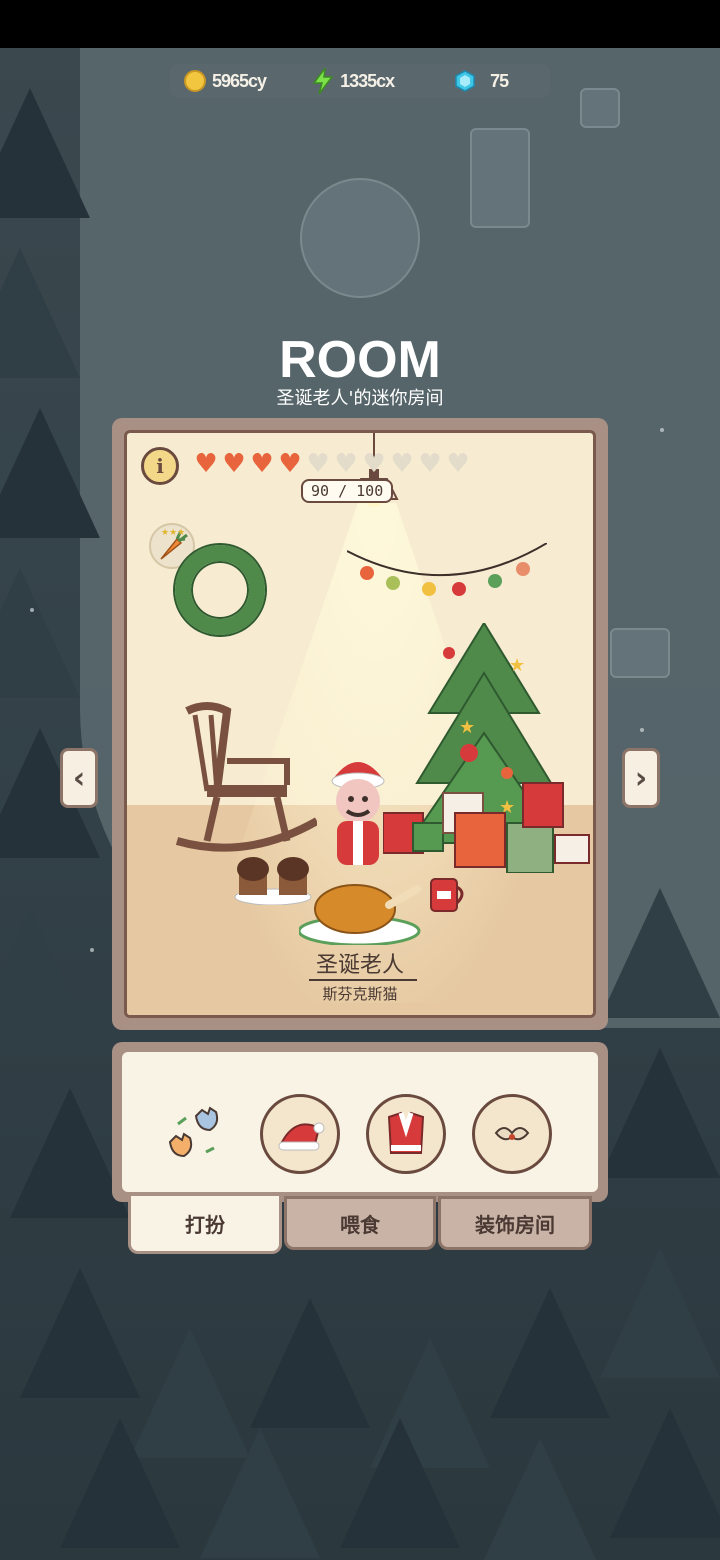  I want to click on wreath-icon, so click(220, 590).